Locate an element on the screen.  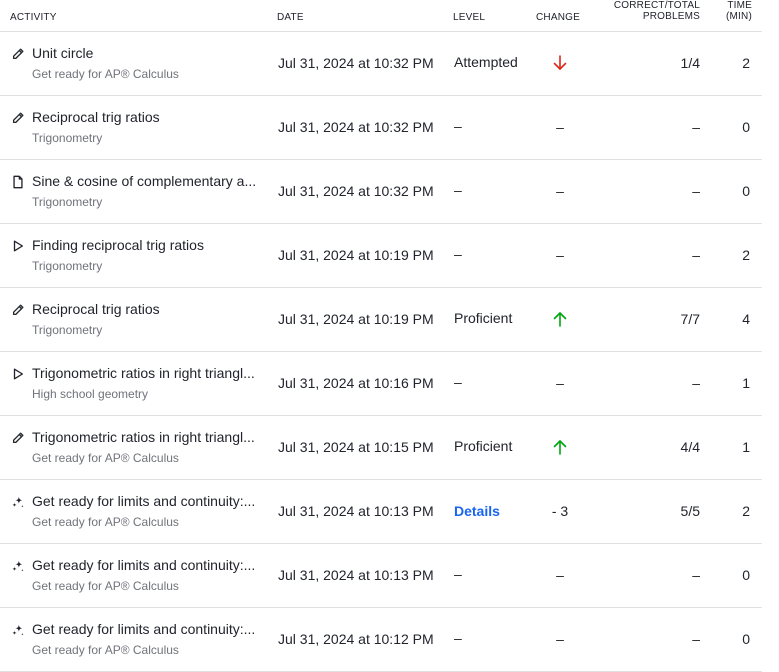
column-header-time-line1: TIME is located at coordinates (739, 5).